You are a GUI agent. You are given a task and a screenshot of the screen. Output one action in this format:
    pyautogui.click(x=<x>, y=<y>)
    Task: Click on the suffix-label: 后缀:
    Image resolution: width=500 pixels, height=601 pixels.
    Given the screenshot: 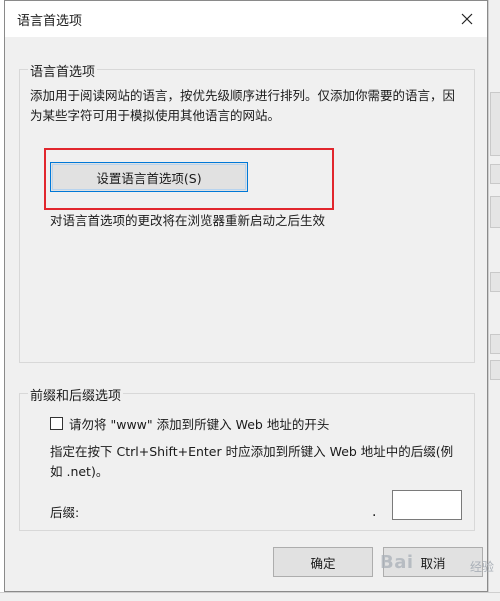 What is the action you would take?
    pyautogui.click(x=65, y=512)
    